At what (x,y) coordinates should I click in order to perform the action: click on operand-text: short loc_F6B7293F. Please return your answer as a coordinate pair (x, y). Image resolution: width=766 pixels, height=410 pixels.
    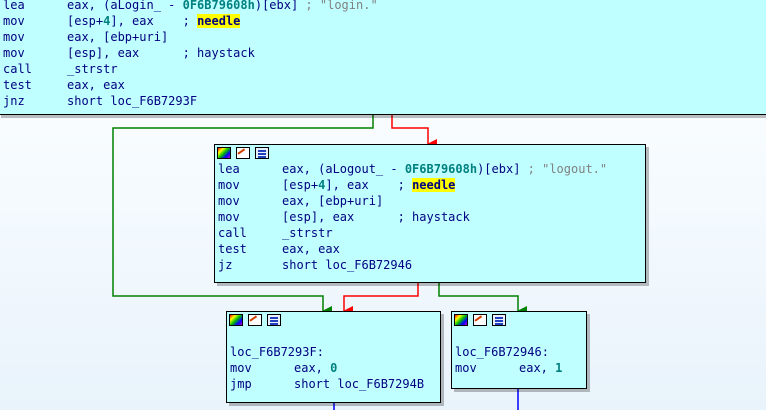
    Looking at the image, I should click on (132, 101).